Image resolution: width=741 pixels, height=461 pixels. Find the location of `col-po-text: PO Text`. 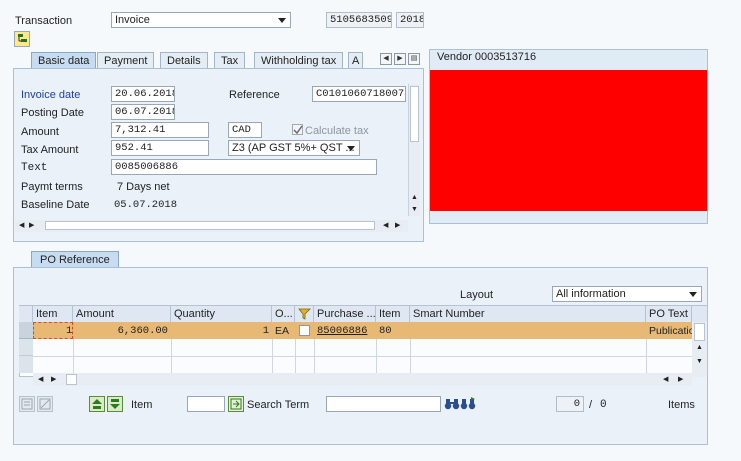

col-po-text: PO Text is located at coordinates (669, 314).